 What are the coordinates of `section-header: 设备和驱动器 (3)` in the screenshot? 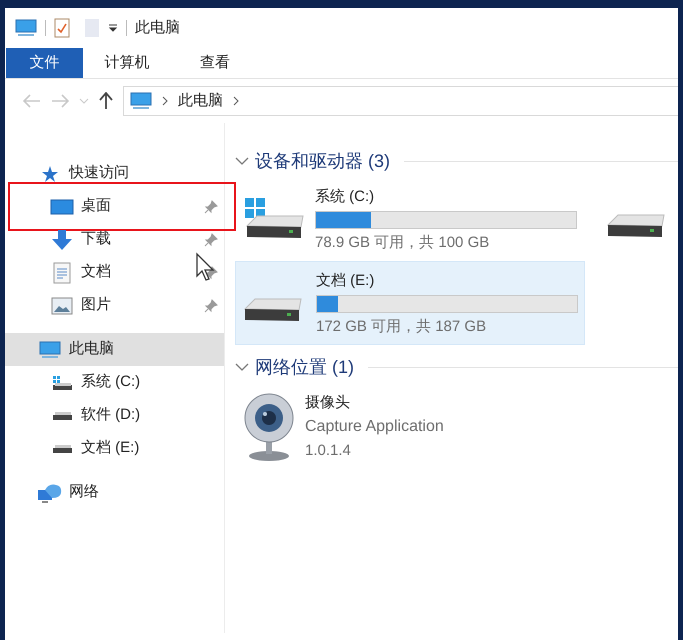 It's located at (322, 161).